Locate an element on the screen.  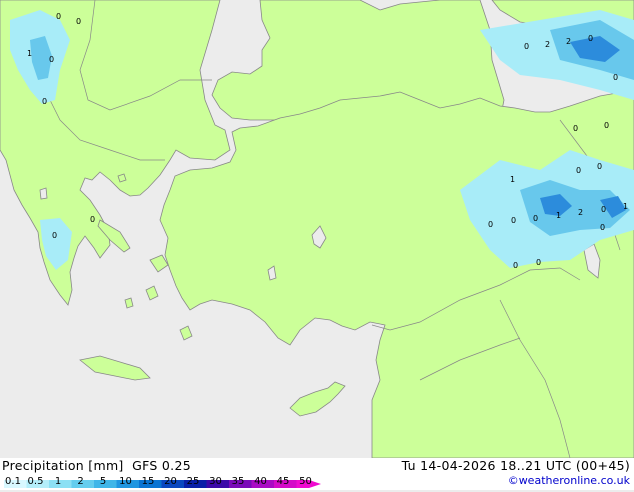
legend-tick-label: 1 is located at coordinates (58, 481).